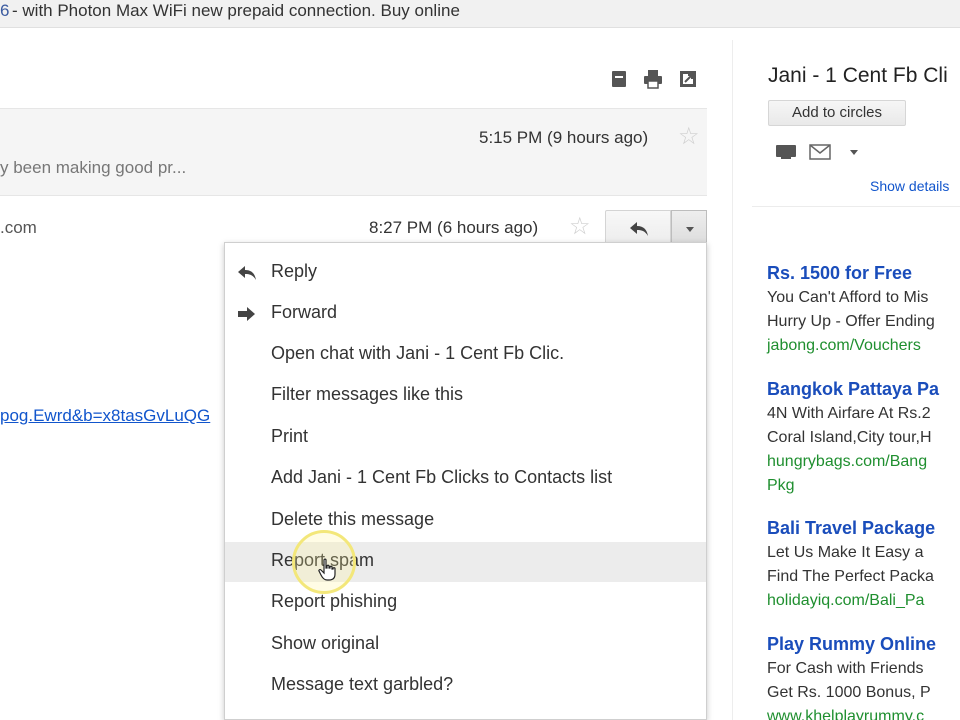 This screenshot has height=720, width=960. What do you see at coordinates (465, 603) in the screenshot?
I see `menu-item-report-phishing: Report phishing` at bounding box center [465, 603].